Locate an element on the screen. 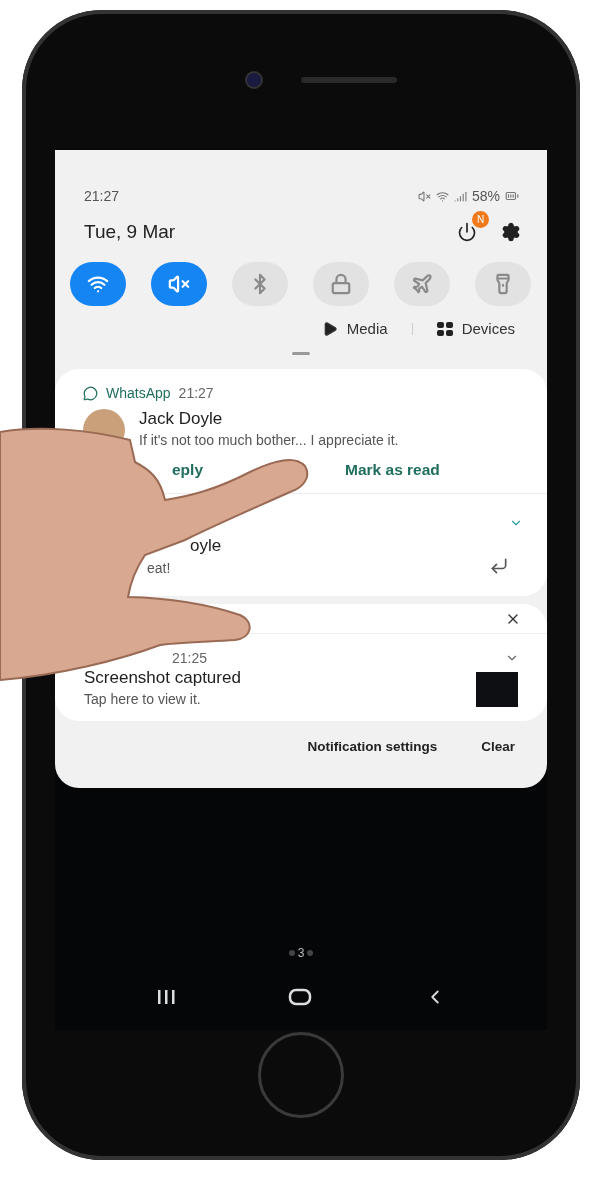 This screenshot has height=1180, width=596. notification-text: Tap here to view it. is located at coordinates (143, 699).